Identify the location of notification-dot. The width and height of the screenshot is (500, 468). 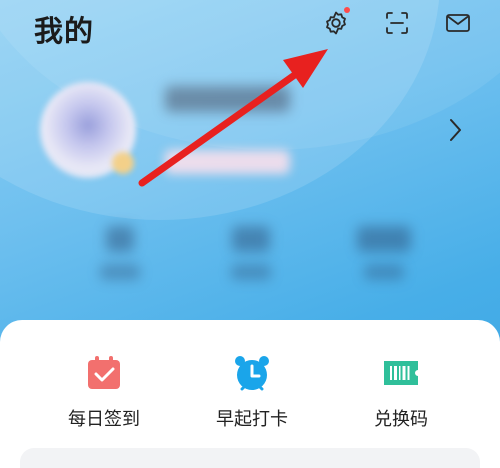
(347, 10).